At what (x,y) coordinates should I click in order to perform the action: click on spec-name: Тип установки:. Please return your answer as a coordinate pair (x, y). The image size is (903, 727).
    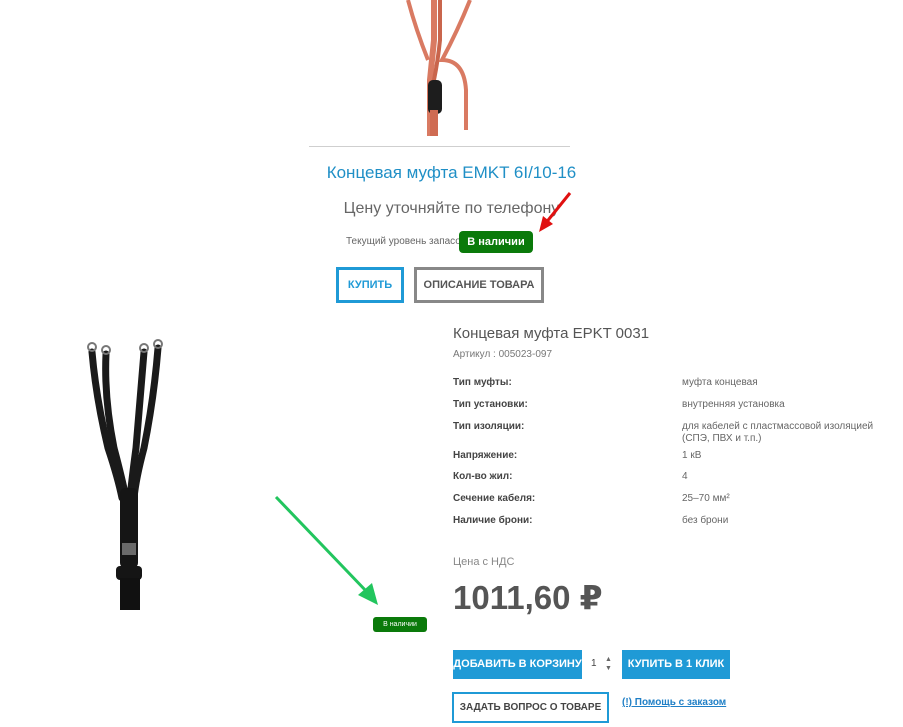
    Looking at the image, I should click on (490, 404).